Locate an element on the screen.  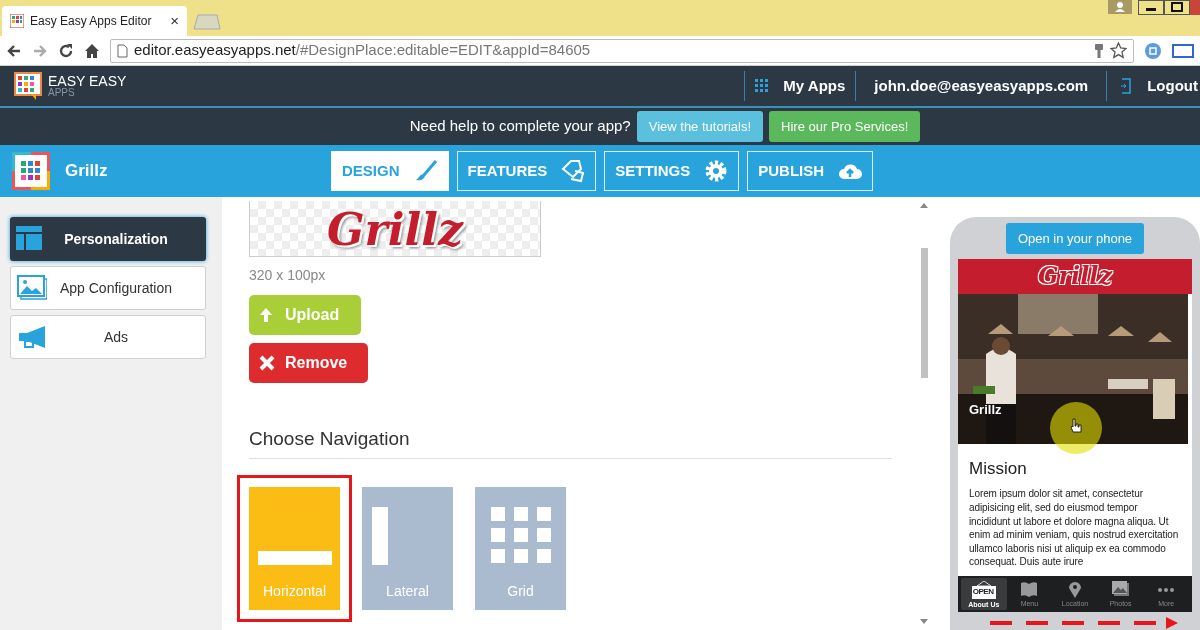
open-in-phone-button: Open in your phone is located at coordinates (1075, 238).